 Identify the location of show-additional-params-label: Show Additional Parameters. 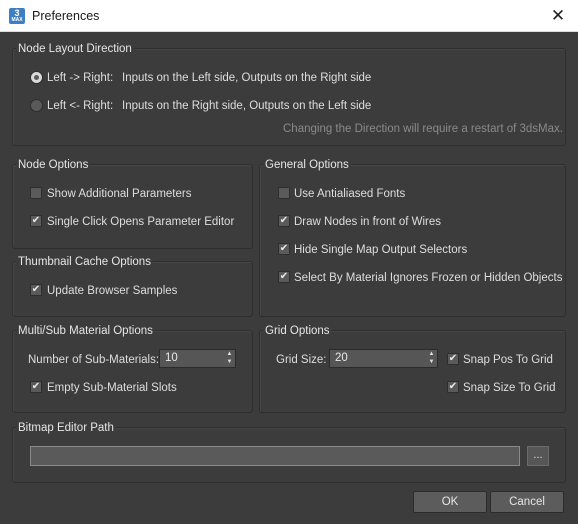
(119, 194).